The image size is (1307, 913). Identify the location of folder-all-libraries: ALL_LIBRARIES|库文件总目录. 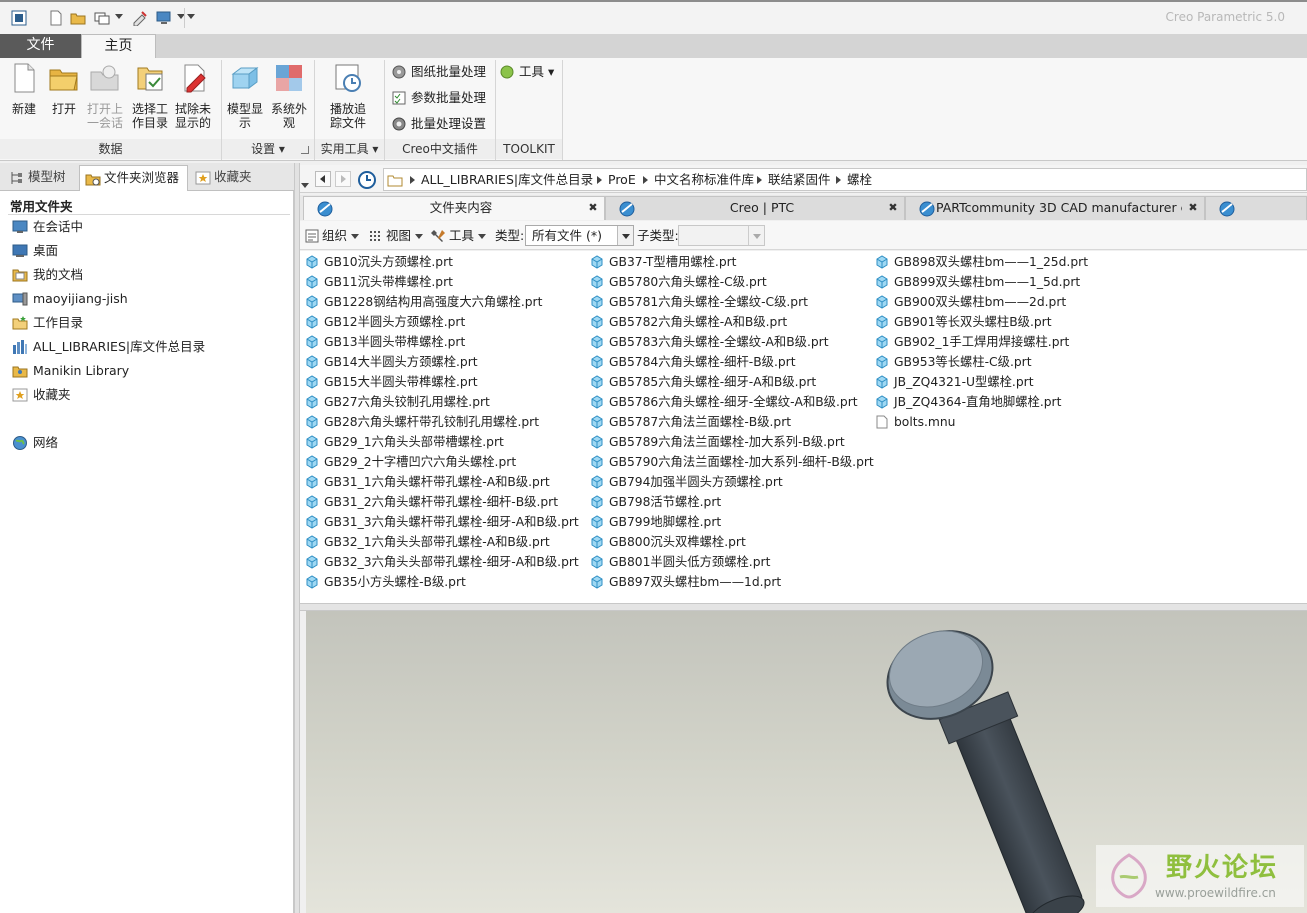
(108, 347).